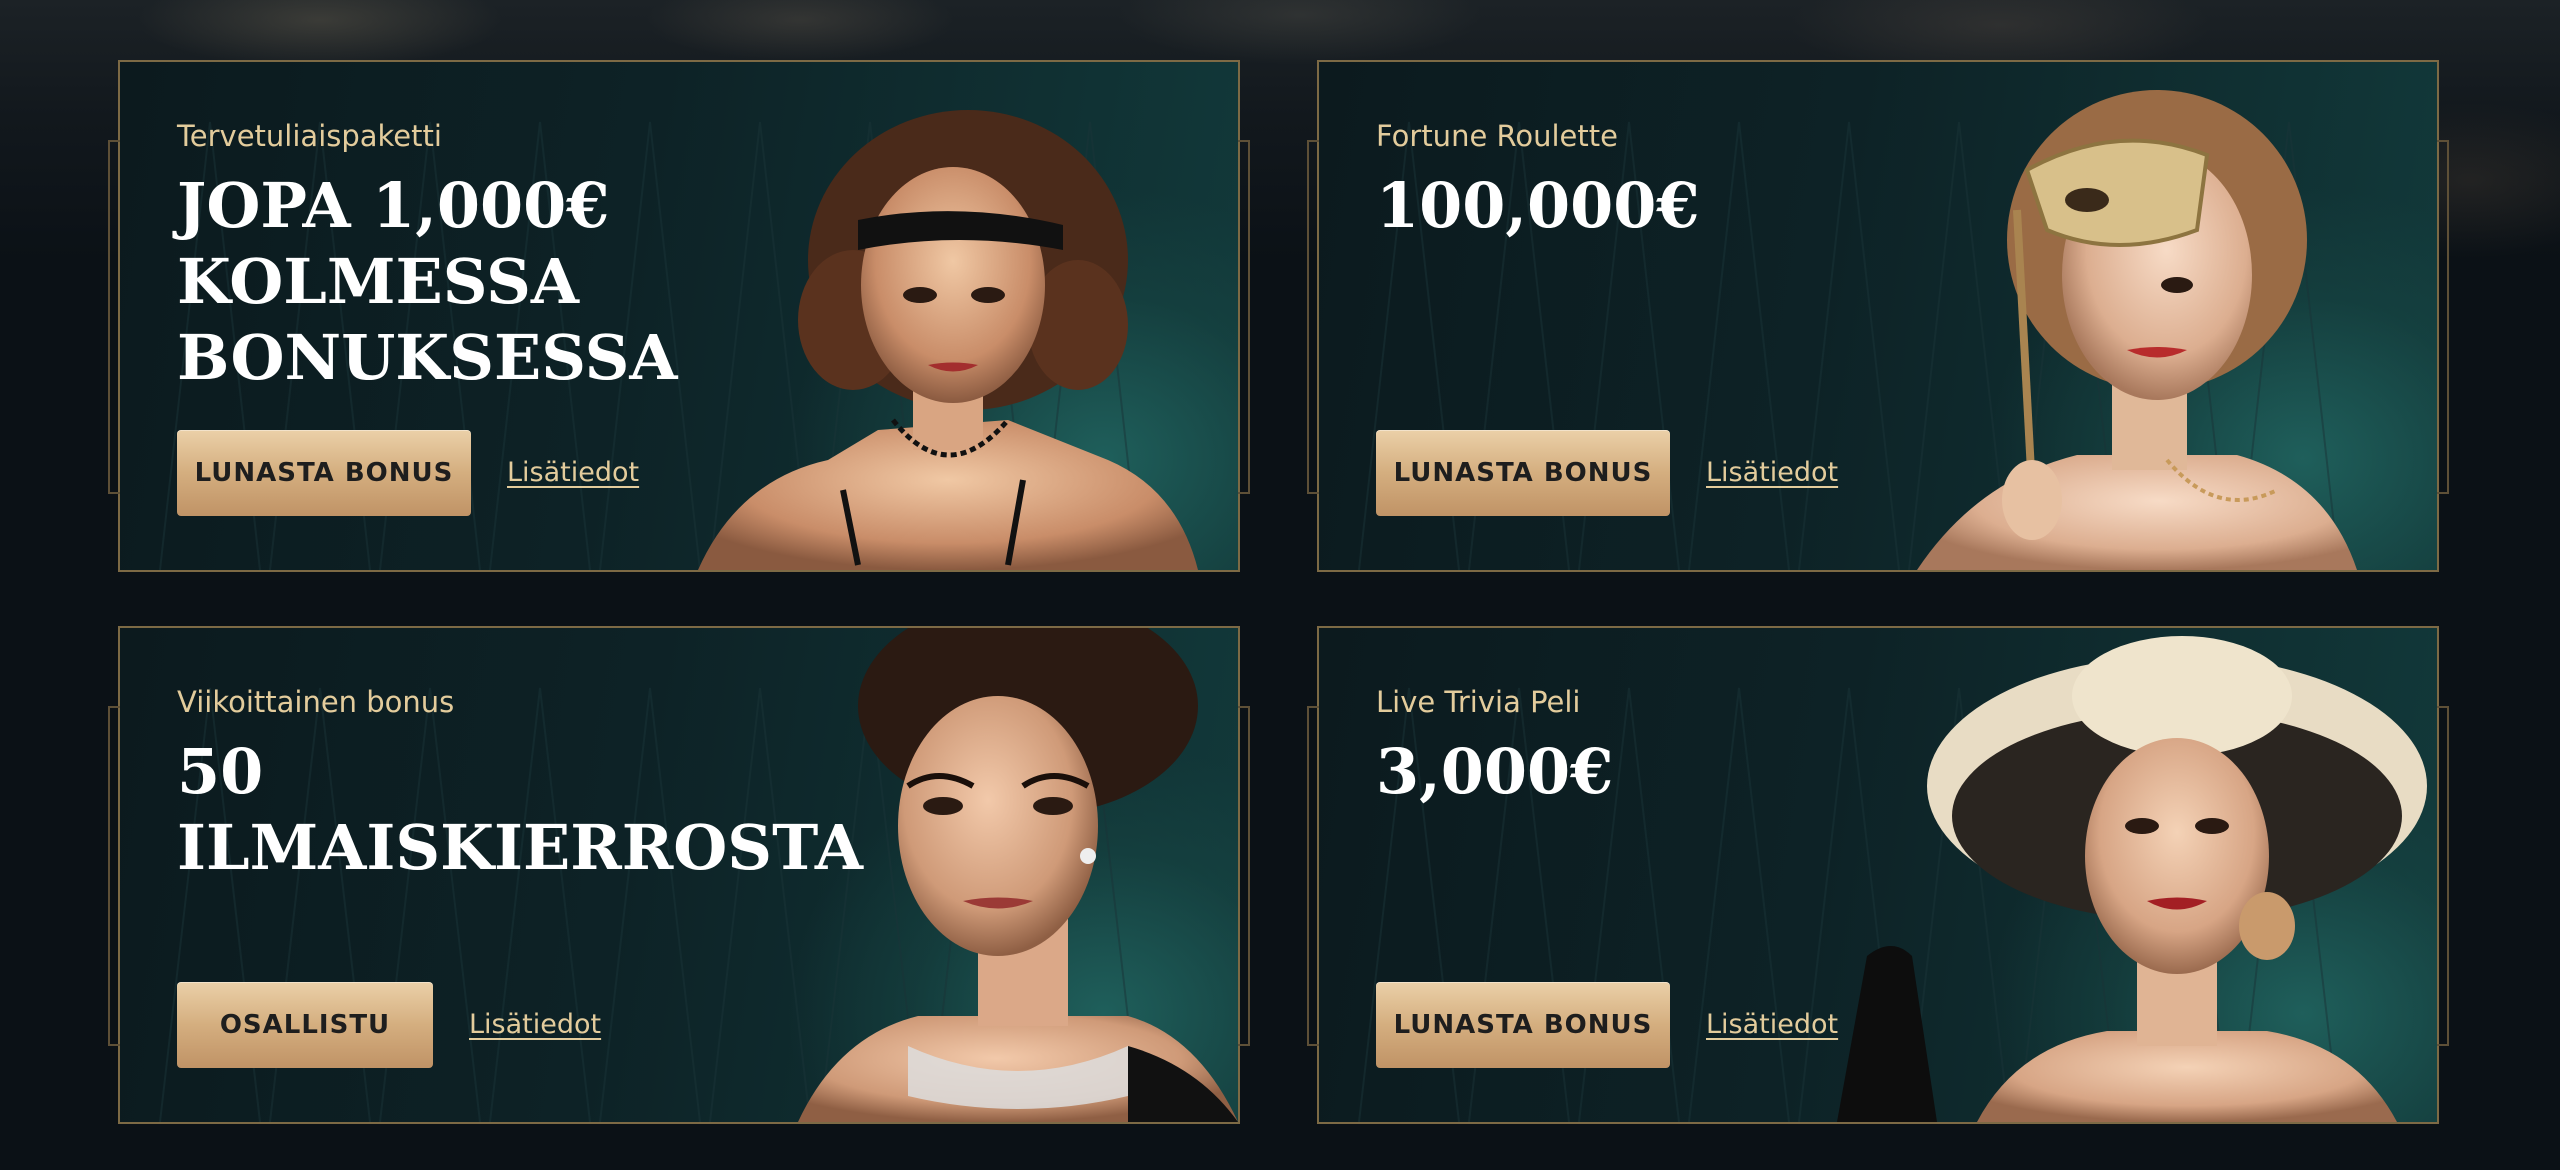 The width and height of the screenshot is (2560, 1170). Describe the element at coordinates (1495, 771) in the screenshot. I see `promo-title-line: 3,000€` at that location.